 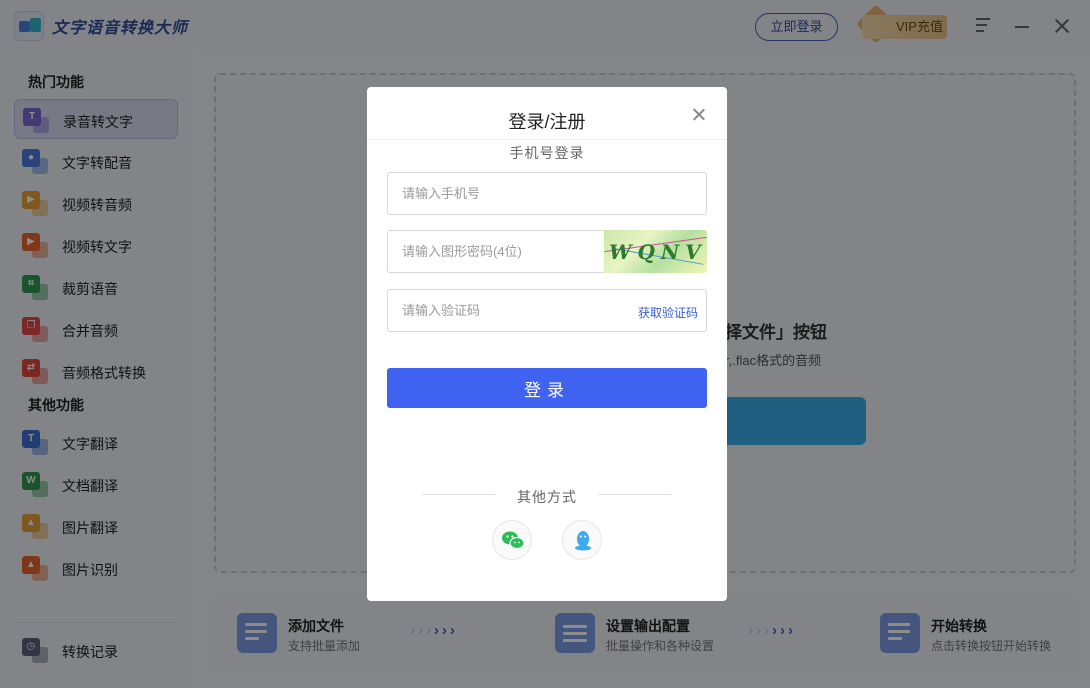 What do you see at coordinates (699, 114) in the screenshot?
I see `modal-close-icon` at bounding box center [699, 114].